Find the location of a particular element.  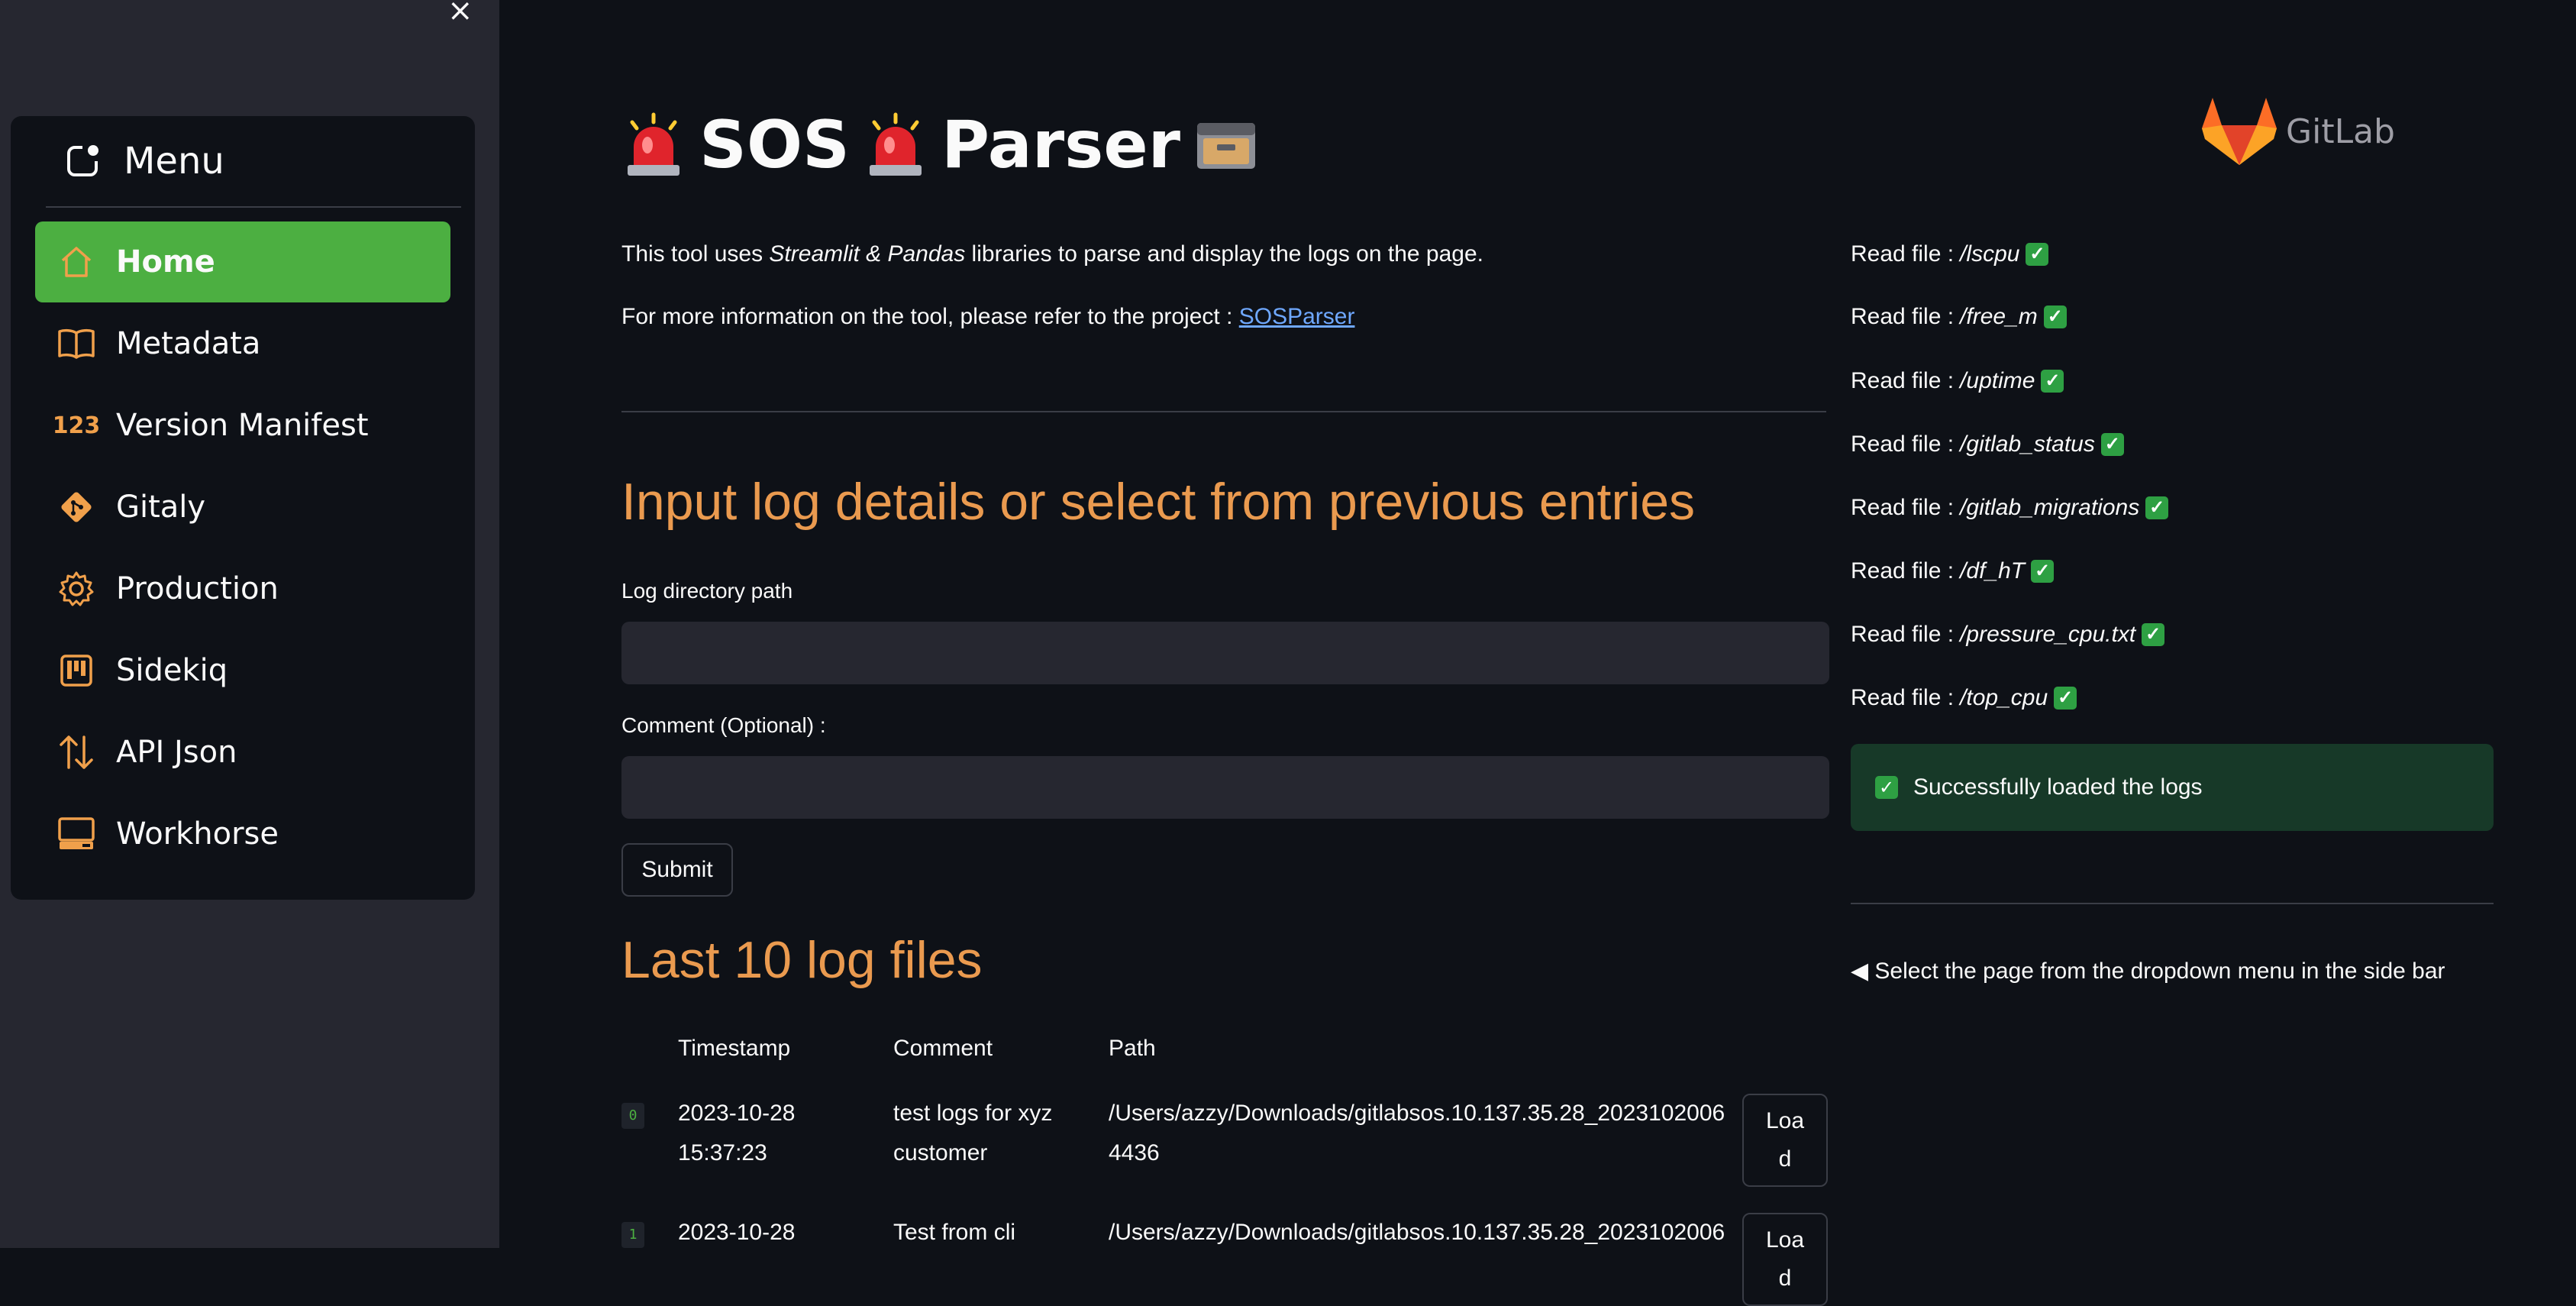

arrows-updown-icon is located at coordinates (76, 752).